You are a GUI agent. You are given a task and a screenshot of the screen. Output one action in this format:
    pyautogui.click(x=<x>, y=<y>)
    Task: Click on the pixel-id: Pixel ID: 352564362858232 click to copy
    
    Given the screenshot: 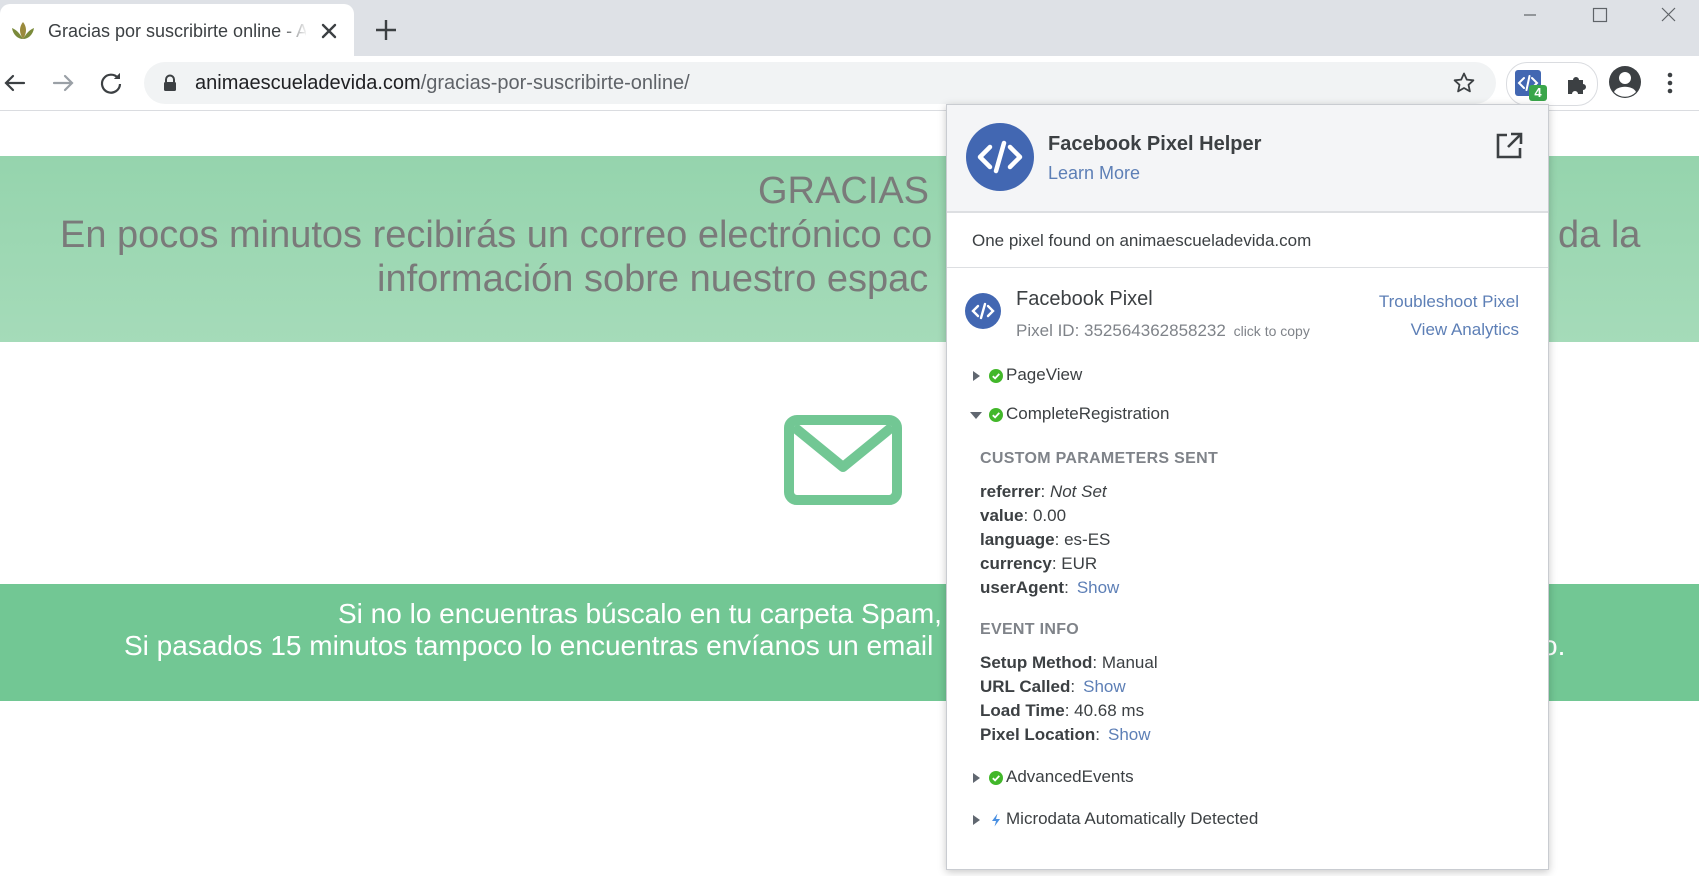 What is the action you would take?
    pyautogui.click(x=1163, y=331)
    